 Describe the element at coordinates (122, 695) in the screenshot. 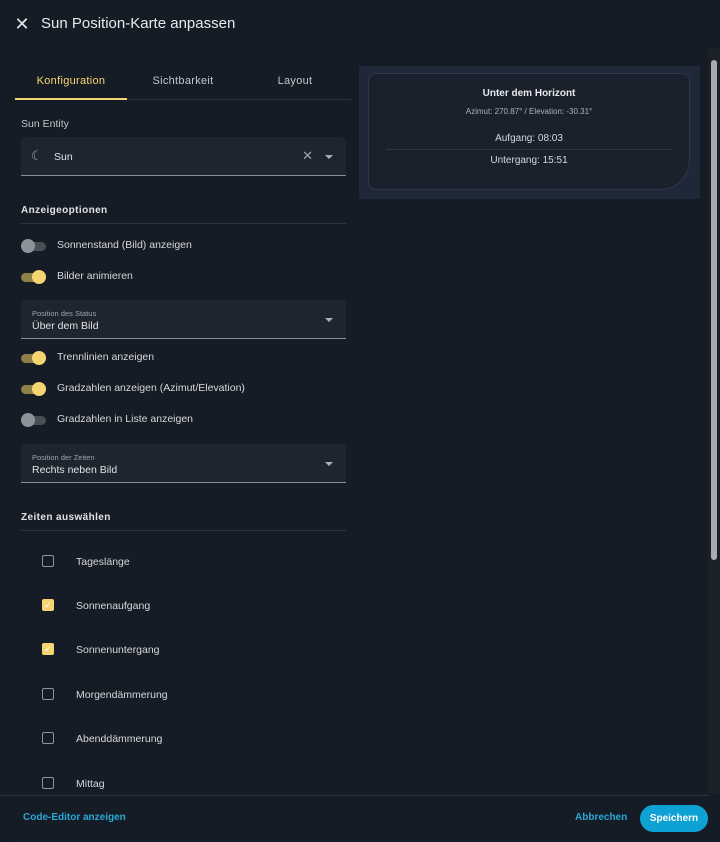

I see `checkbox-label: Morgendämmerung` at that location.